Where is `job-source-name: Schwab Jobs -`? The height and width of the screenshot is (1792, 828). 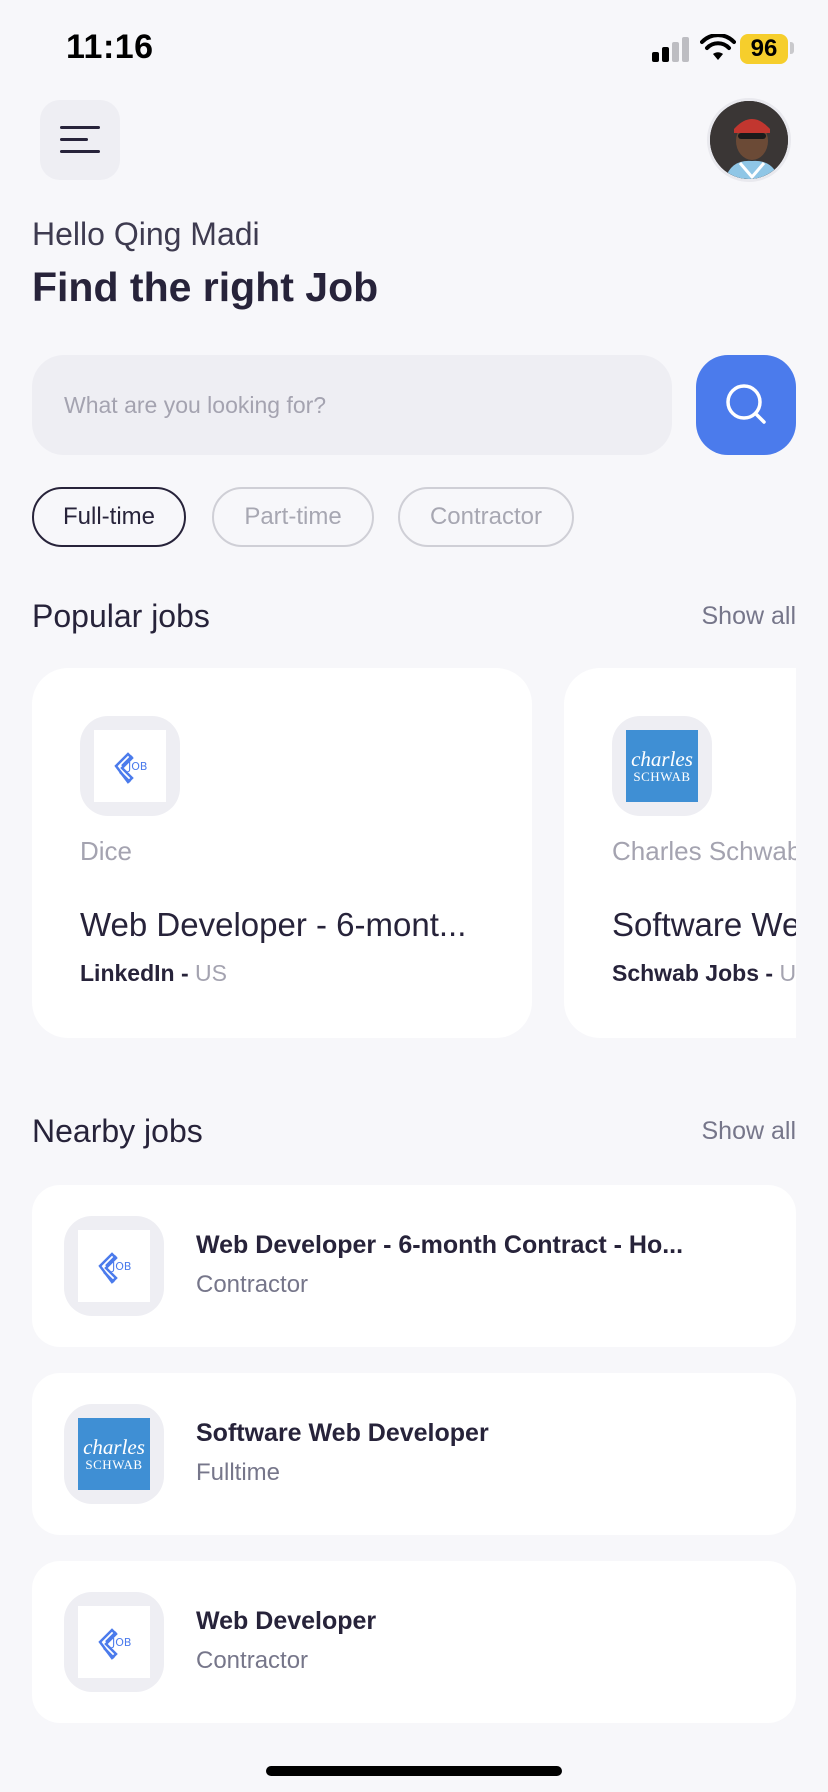 job-source-name: Schwab Jobs - is located at coordinates (696, 973).